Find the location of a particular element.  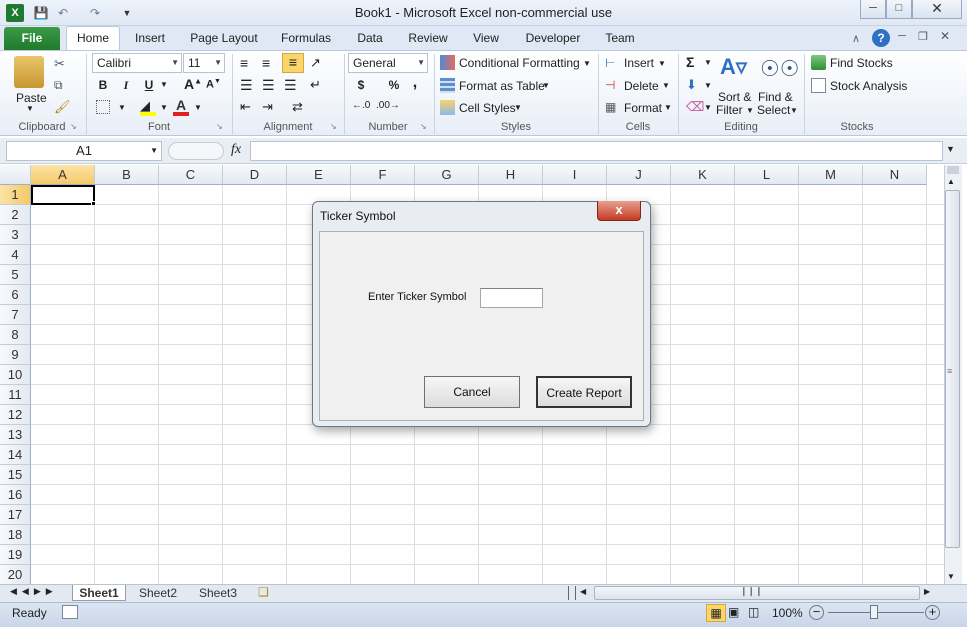

shrink-font-icon: A▼ is located at coordinates (213, 84).